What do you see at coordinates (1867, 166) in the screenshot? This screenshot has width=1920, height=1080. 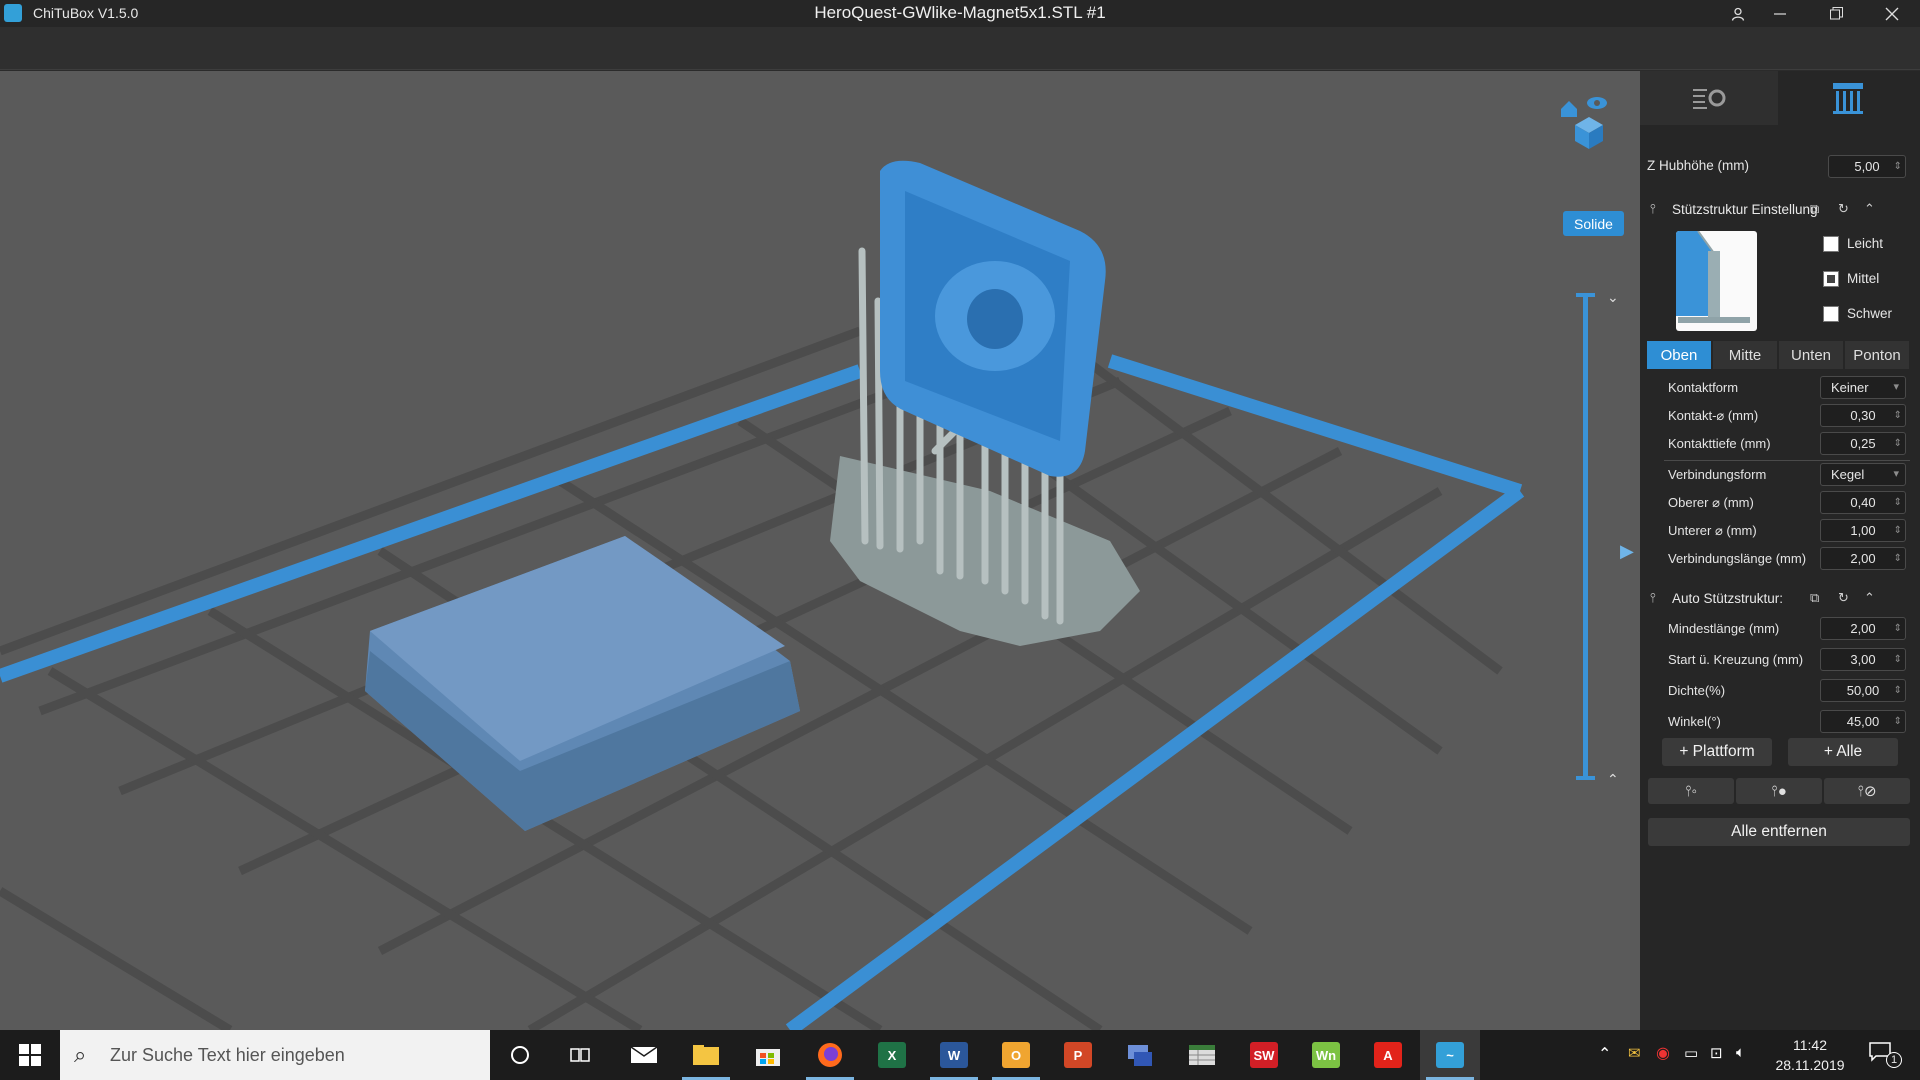 I see `z-lift-input: 5,00` at bounding box center [1867, 166].